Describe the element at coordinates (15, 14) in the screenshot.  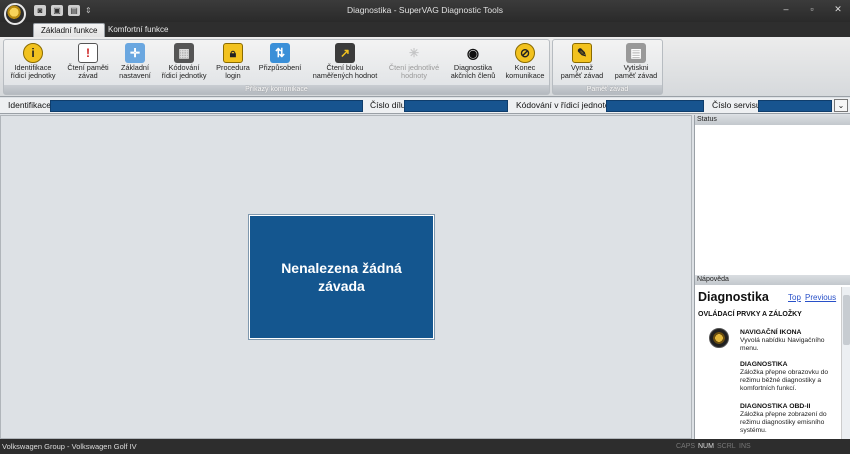
I see `app-menu-button` at that location.